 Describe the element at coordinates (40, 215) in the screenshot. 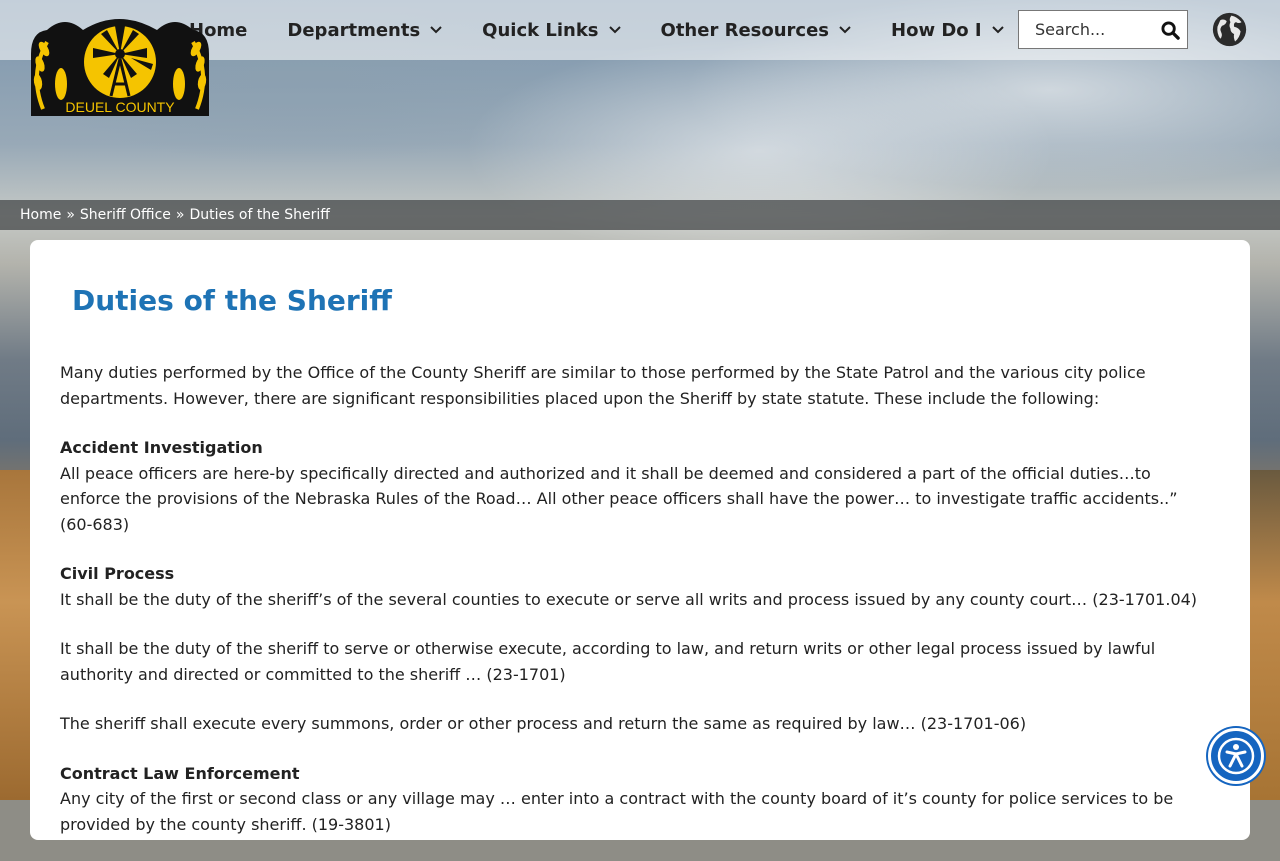

I see `breadcrumb-link-home: Home` at that location.